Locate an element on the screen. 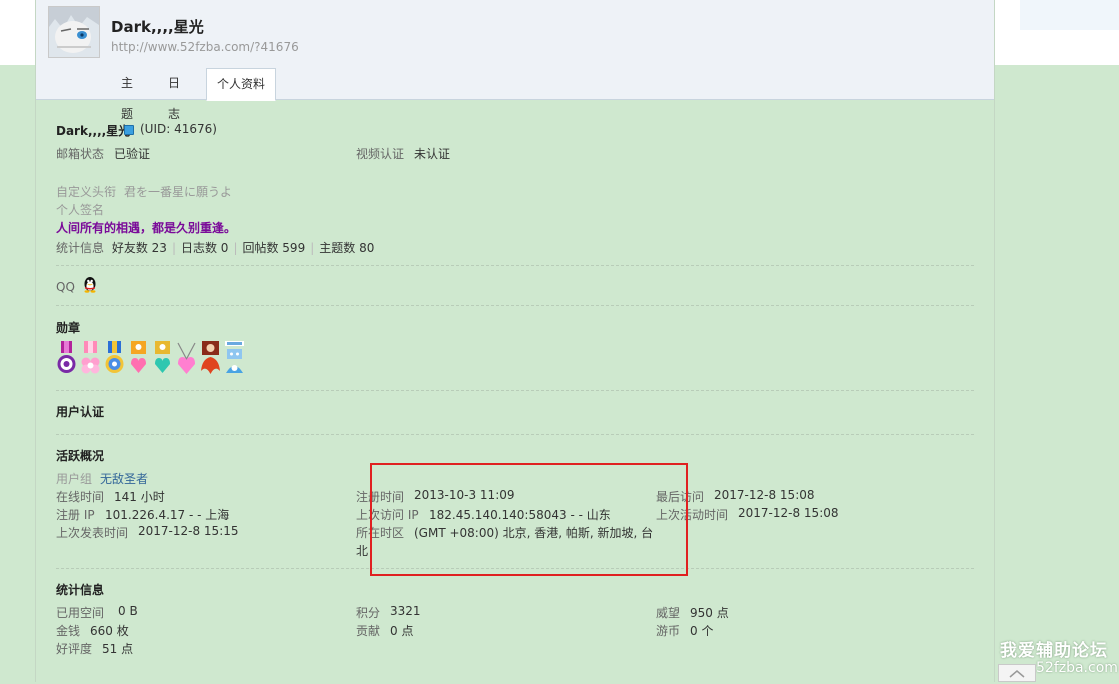  contrib-value: 0 点 is located at coordinates (402, 631).